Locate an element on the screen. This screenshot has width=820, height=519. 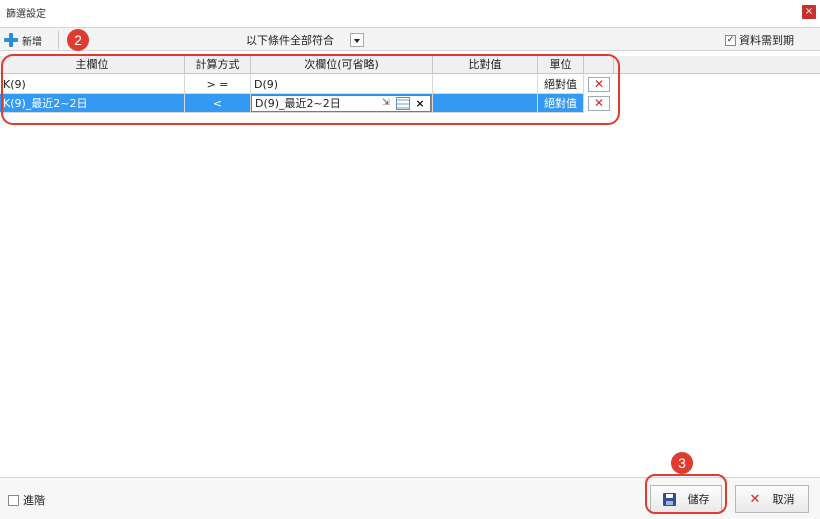
cancel-label: 取消 is located at coordinates (783, 499).